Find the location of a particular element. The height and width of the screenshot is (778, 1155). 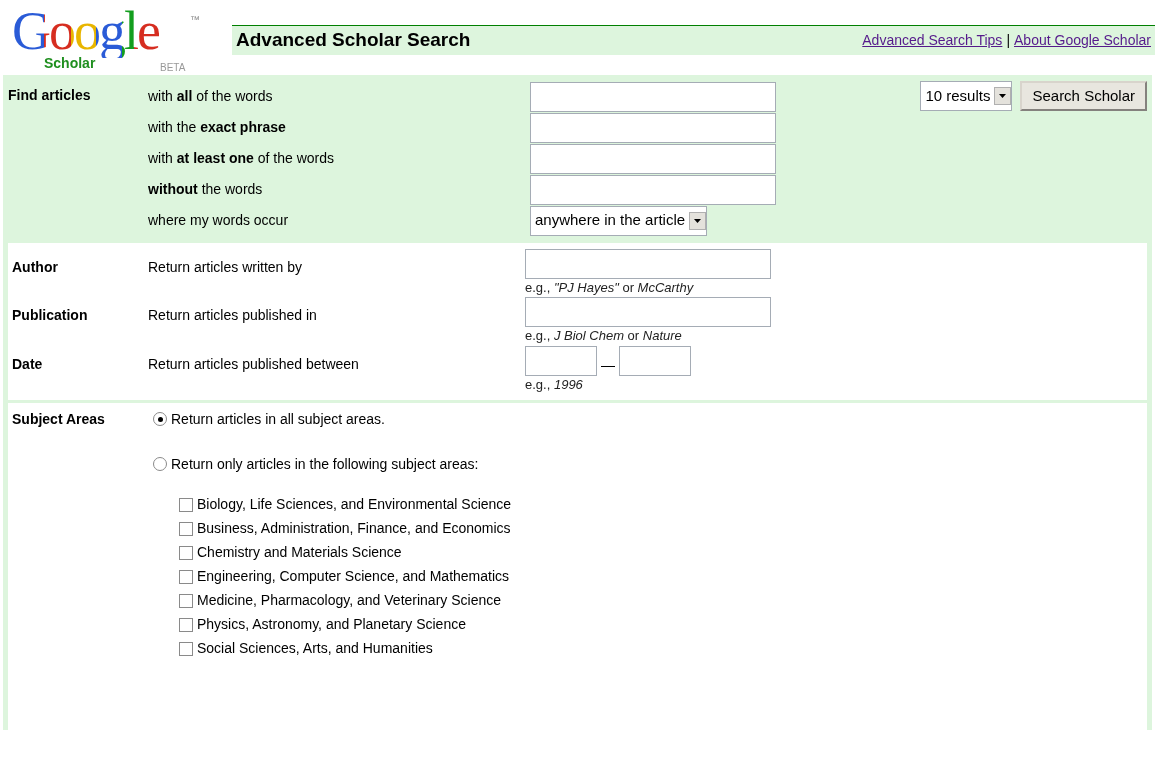

example-text: e.g., "PJ Hayes" or McCarthy is located at coordinates (610, 288).